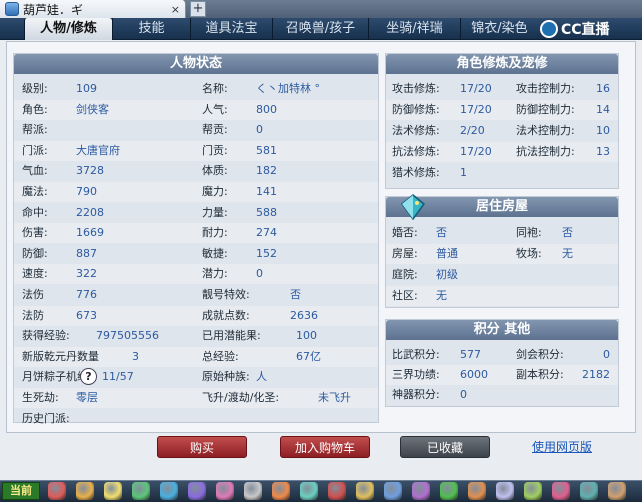  Describe the element at coordinates (196, 254) in the screenshot. I see `status-row: 防御: 887 敏捷: 152` at that location.